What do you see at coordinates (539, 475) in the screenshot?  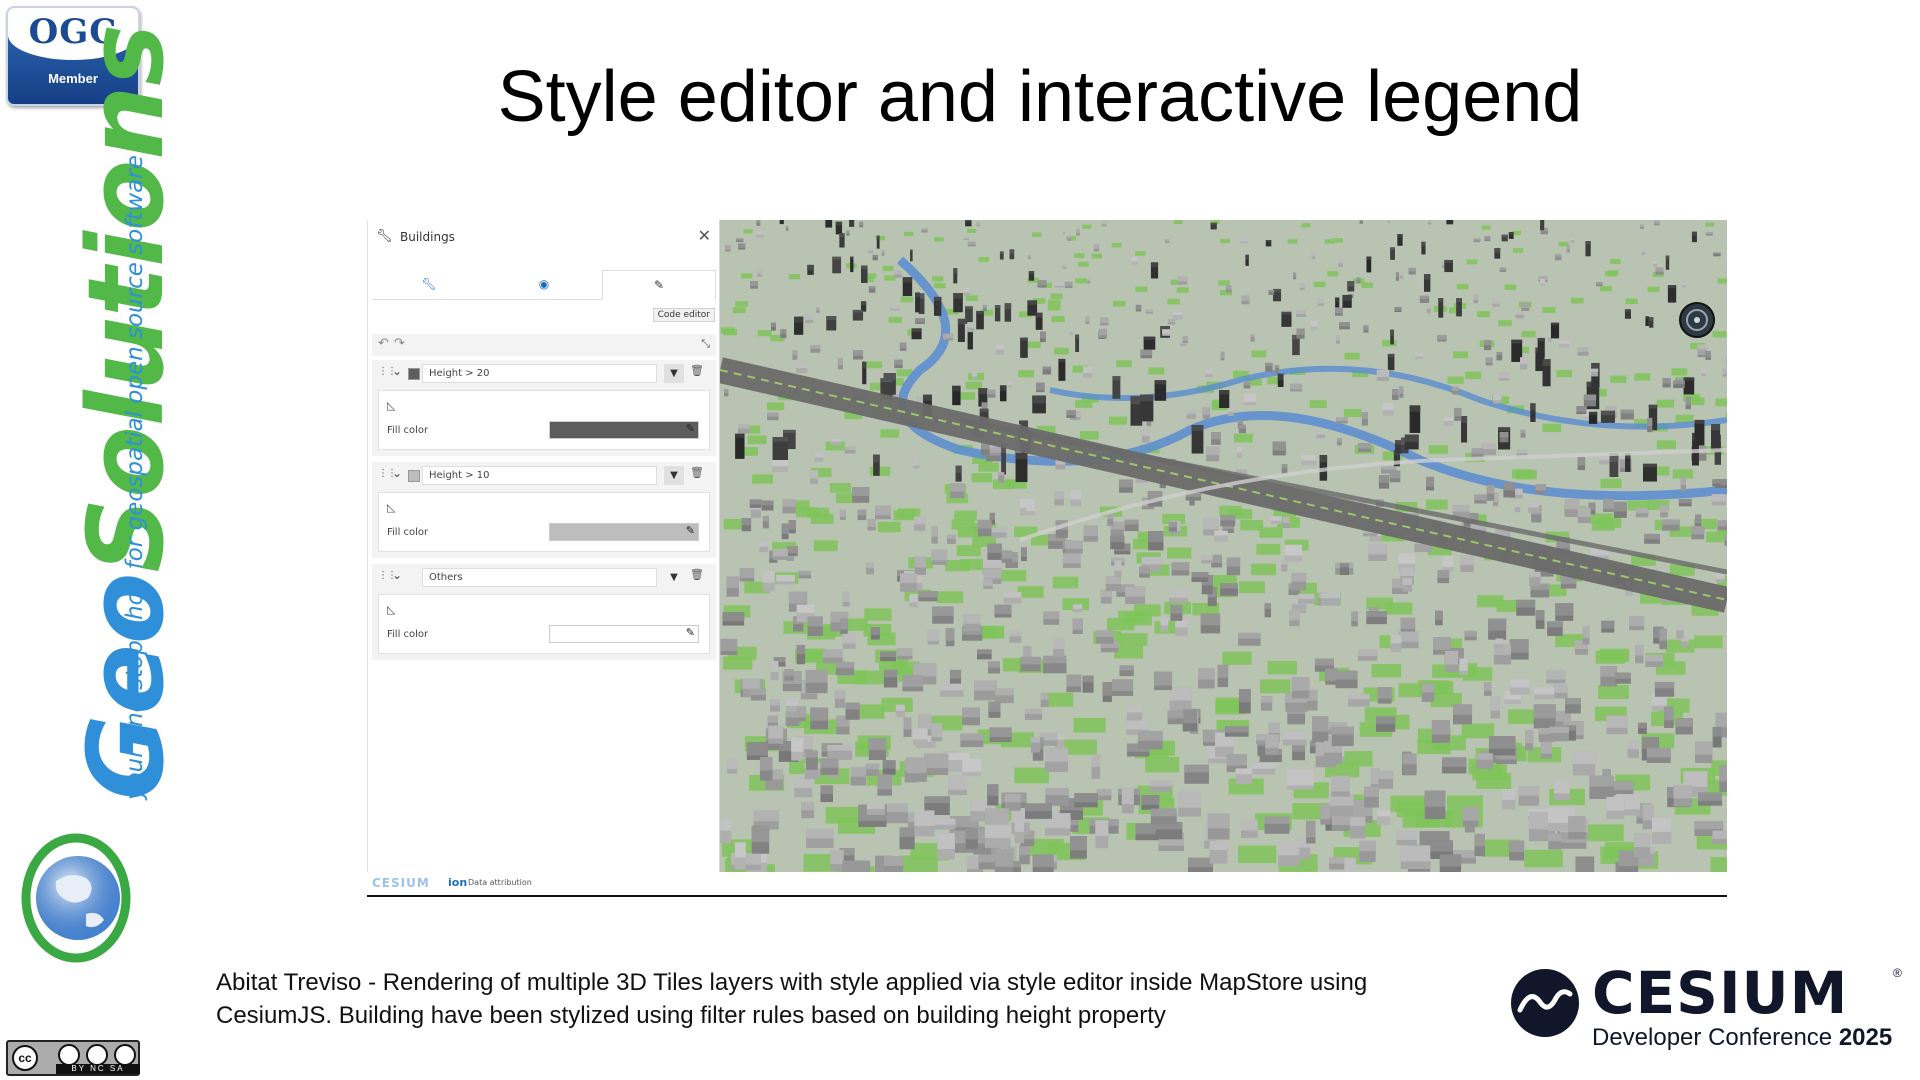 I see `rule-name-field: Height > 10` at bounding box center [539, 475].